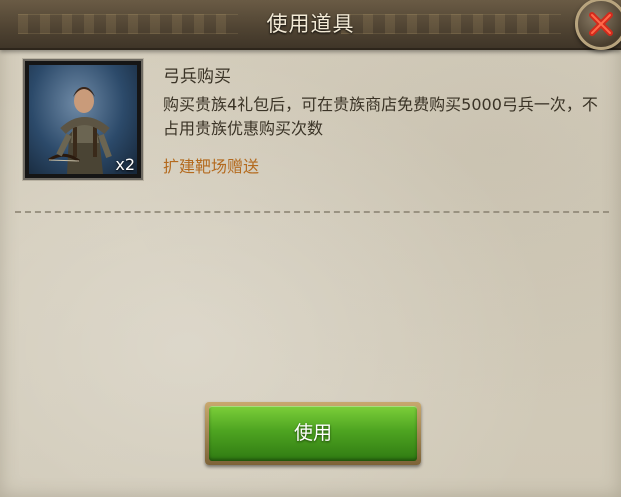 The width and height of the screenshot is (621, 497). Describe the element at coordinates (380, 116) in the screenshot. I see `item-description: 购买贵族4礼包后，可在贵族商店免费购买5000弓兵一次，不占用贵族优惠购买次数` at that location.